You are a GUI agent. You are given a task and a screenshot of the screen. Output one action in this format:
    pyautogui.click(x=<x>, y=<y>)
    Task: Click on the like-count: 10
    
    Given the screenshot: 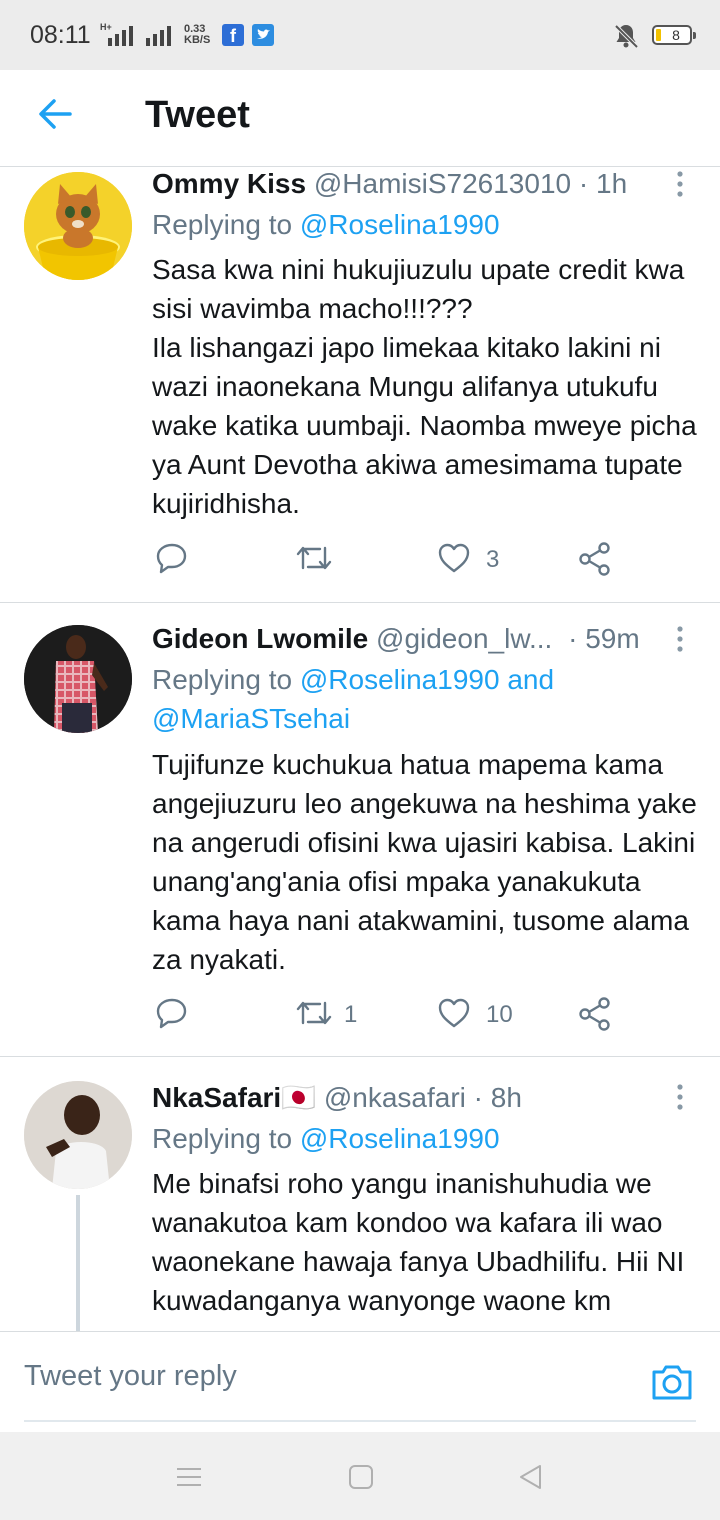 What is the action you would take?
    pyautogui.click(x=499, y=1014)
    